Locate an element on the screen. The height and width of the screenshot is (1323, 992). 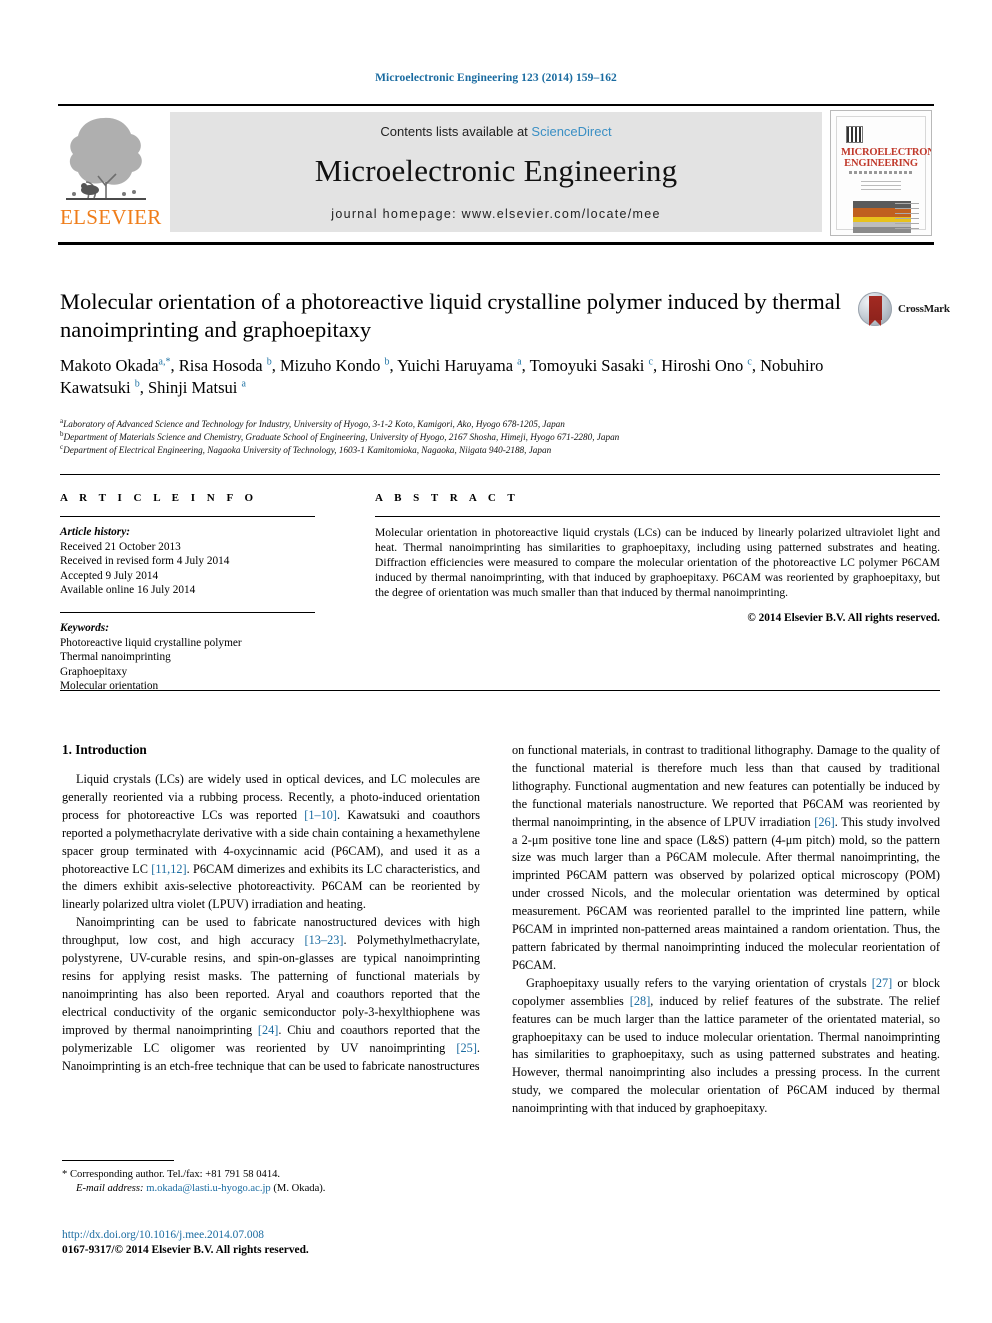
crossmark-bookmark-icon is located at coordinates (875, 311).